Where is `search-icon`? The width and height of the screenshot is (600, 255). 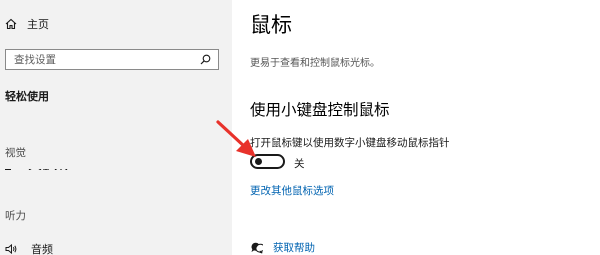 search-icon is located at coordinates (205, 59).